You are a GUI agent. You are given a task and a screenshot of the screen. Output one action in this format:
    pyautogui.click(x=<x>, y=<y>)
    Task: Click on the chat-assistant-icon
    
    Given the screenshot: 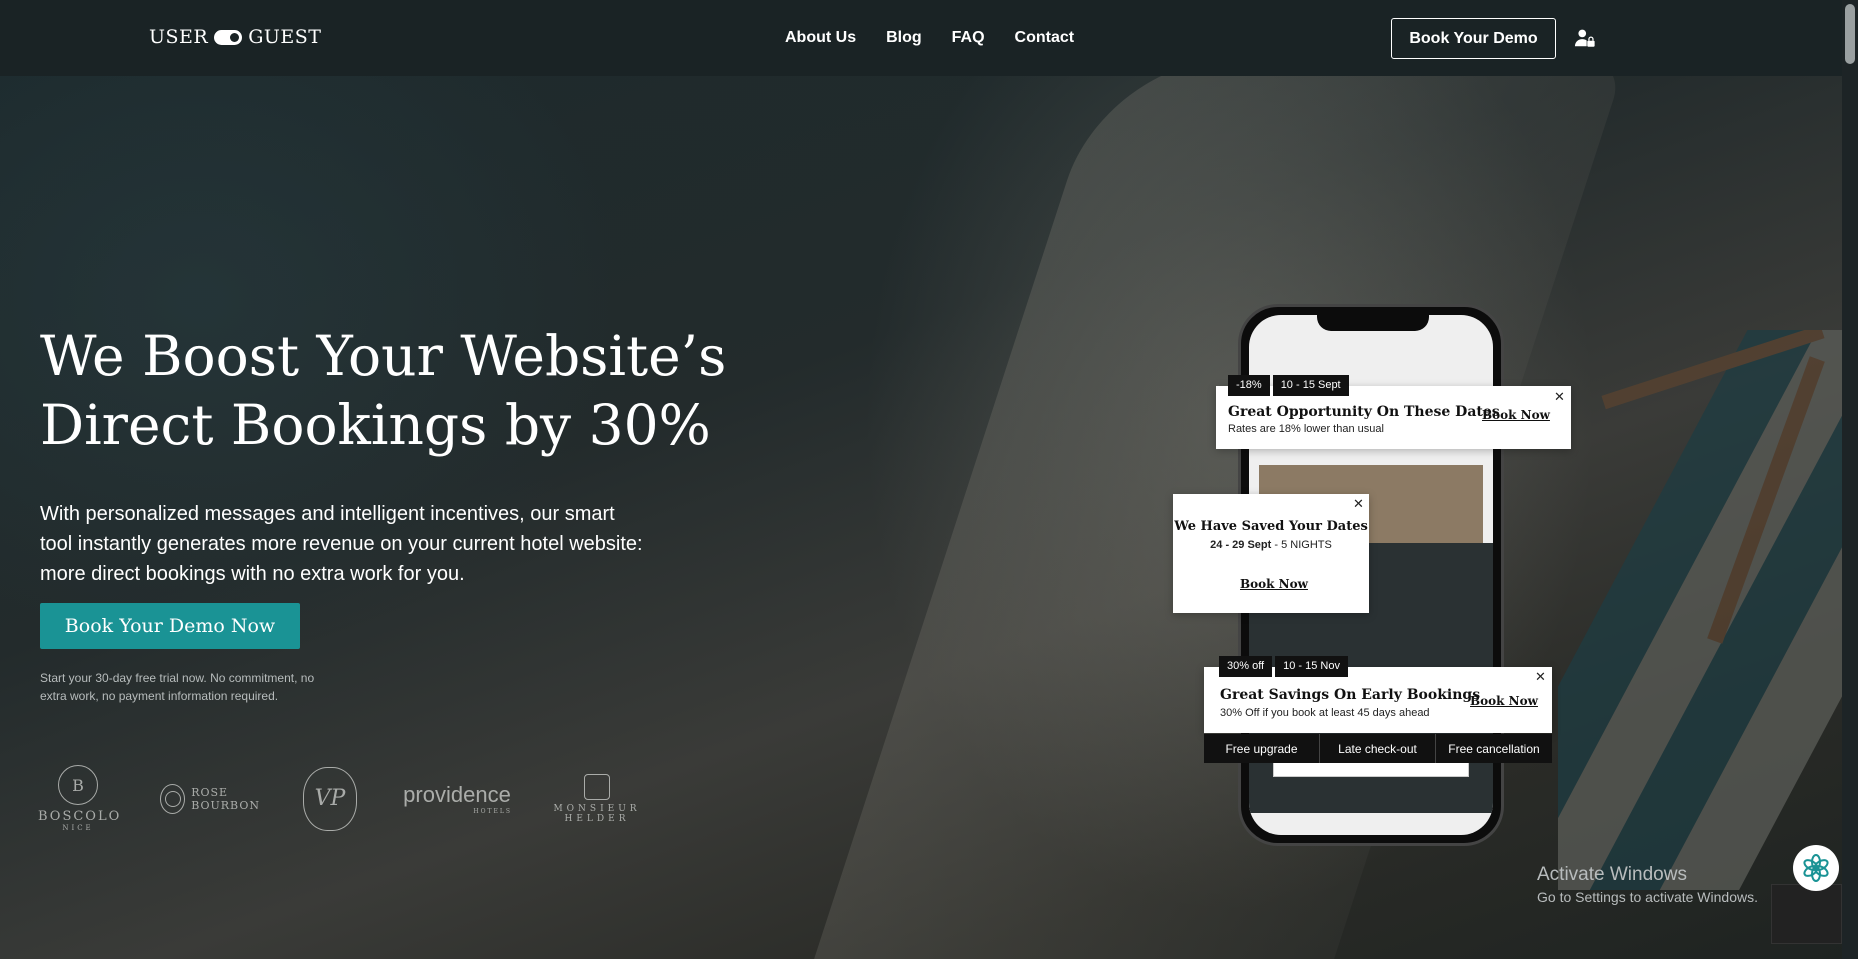 What is the action you would take?
    pyautogui.click(x=1816, y=868)
    